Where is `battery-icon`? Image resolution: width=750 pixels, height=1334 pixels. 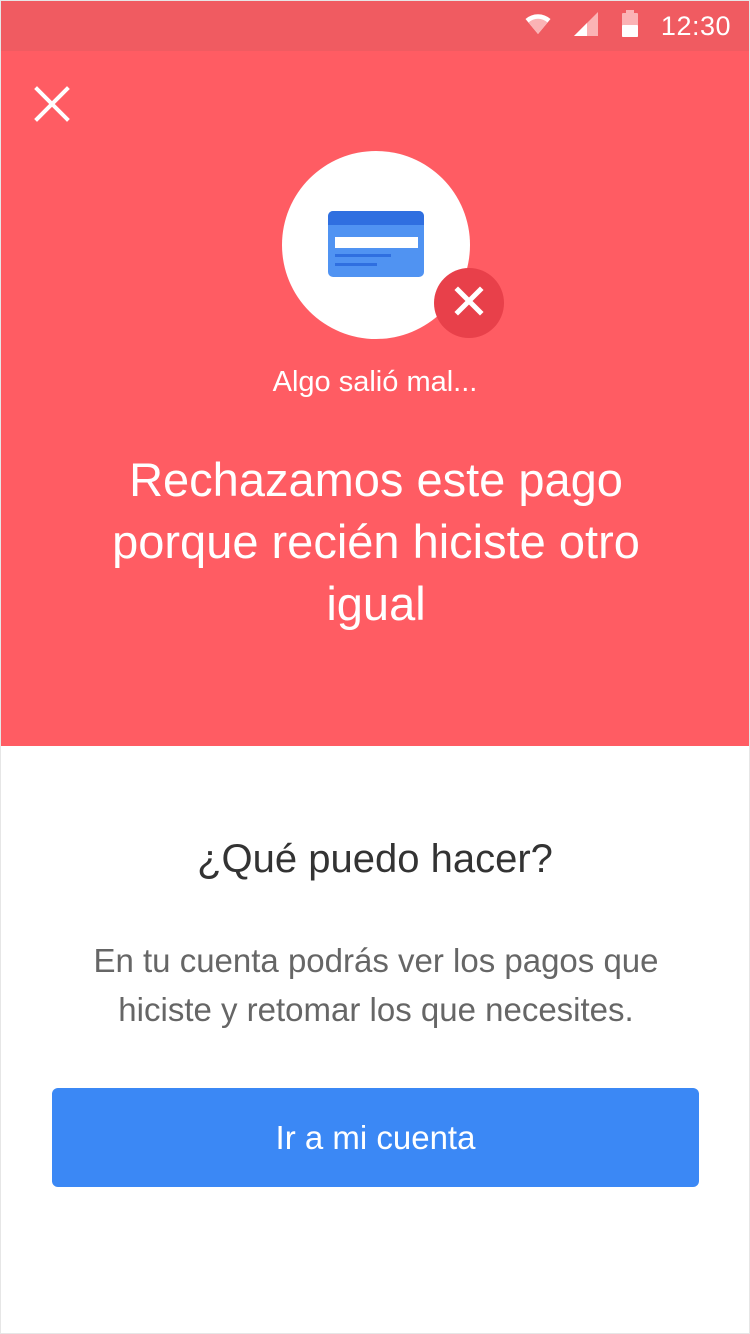
battery-icon is located at coordinates (630, 26).